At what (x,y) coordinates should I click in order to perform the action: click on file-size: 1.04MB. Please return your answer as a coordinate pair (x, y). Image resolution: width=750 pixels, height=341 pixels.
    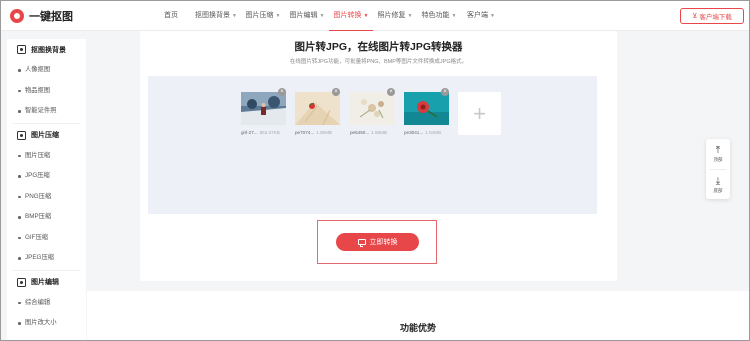
    Looking at the image, I should click on (433, 132).